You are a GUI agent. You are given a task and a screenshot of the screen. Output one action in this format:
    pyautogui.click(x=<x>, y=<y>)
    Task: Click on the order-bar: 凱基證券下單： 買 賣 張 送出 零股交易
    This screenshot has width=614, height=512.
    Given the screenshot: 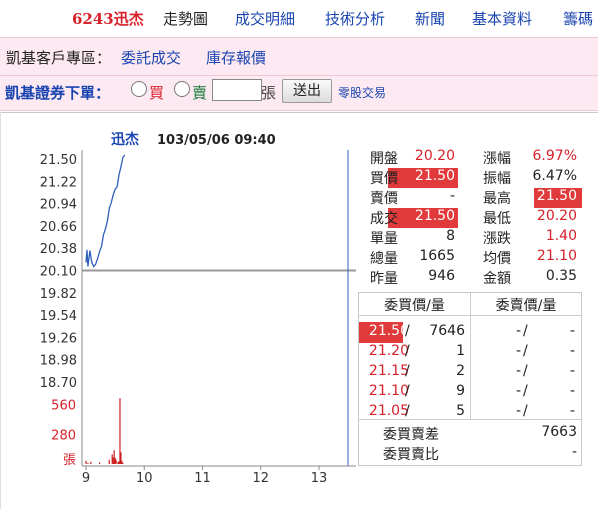 What is the action you would take?
    pyautogui.click(x=299, y=93)
    